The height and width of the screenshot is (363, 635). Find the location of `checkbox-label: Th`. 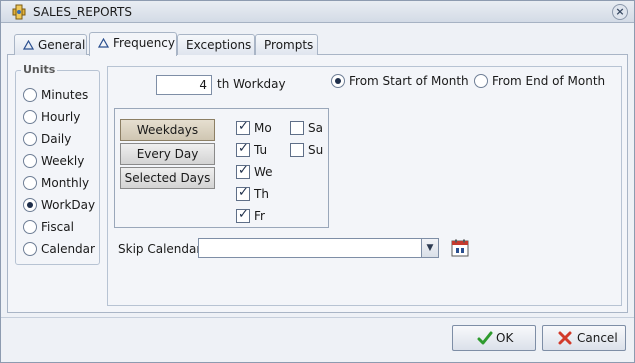

checkbox-label: Th is located at coordinates (261, 193).